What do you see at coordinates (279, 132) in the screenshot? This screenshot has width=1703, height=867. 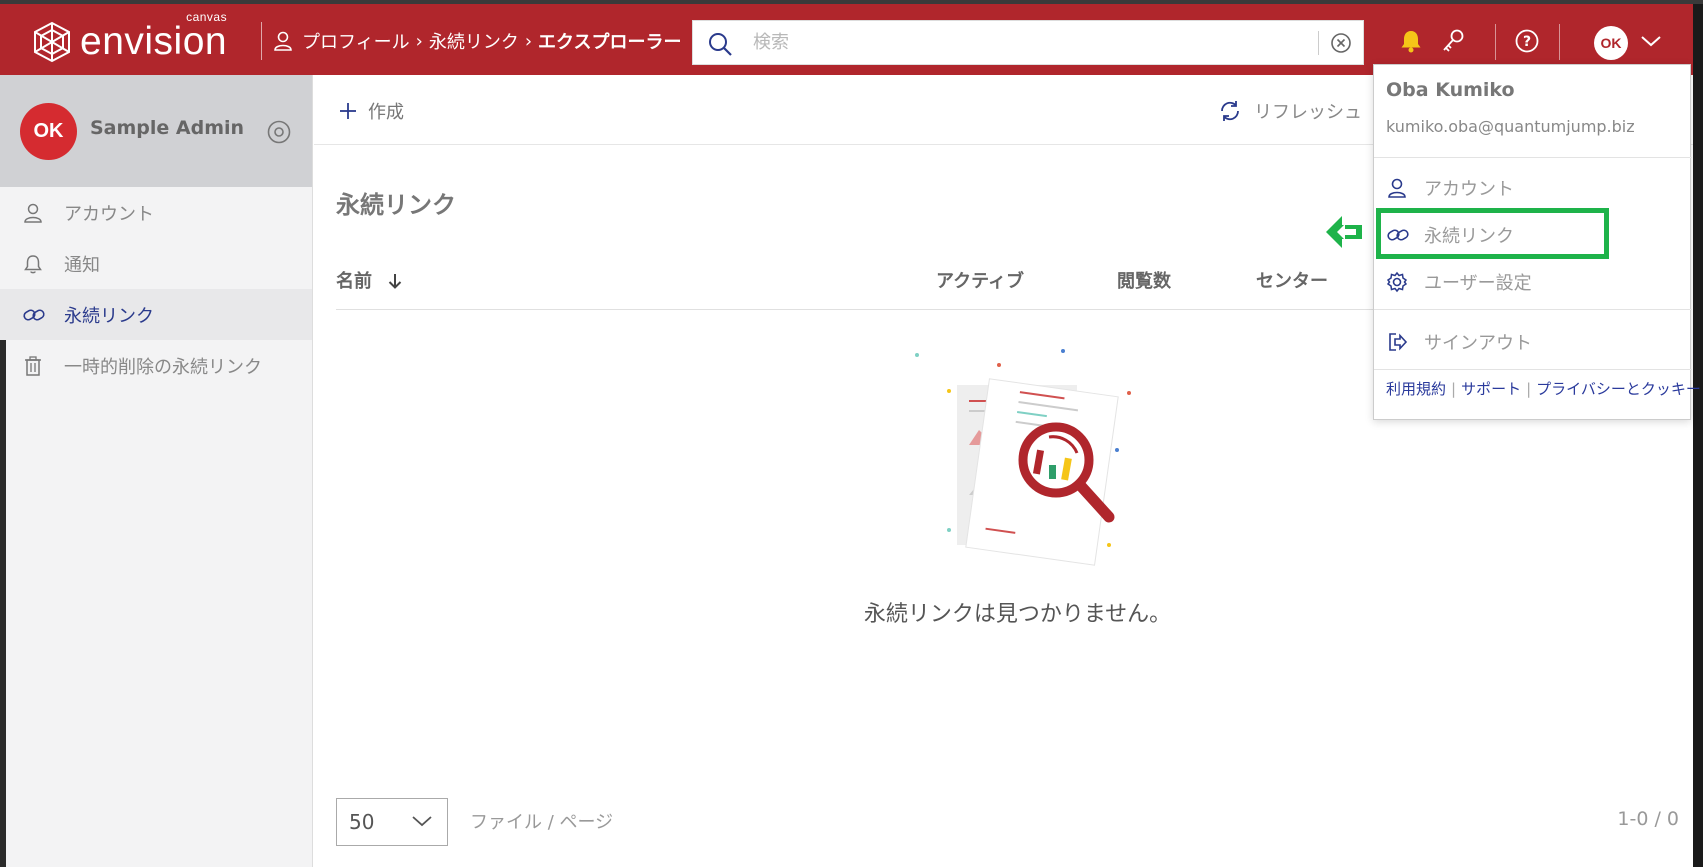 I see `target-icon` at bounding box center [279, 132].